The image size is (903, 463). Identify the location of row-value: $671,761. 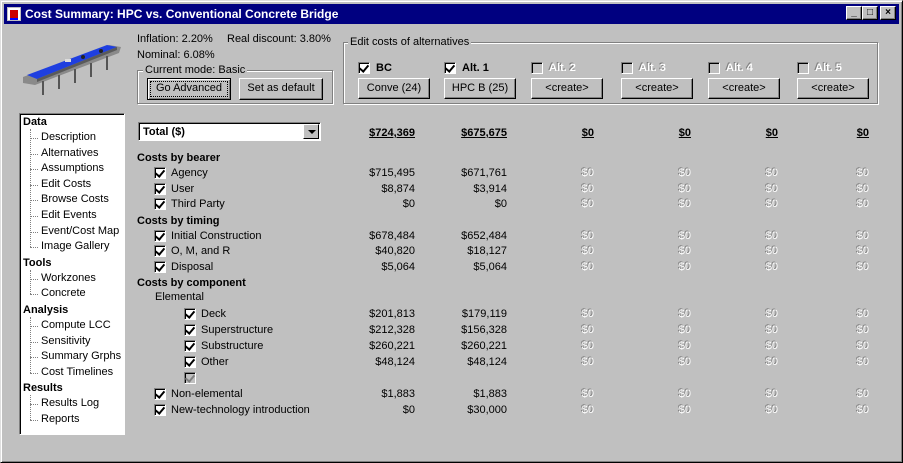
(484, 173).